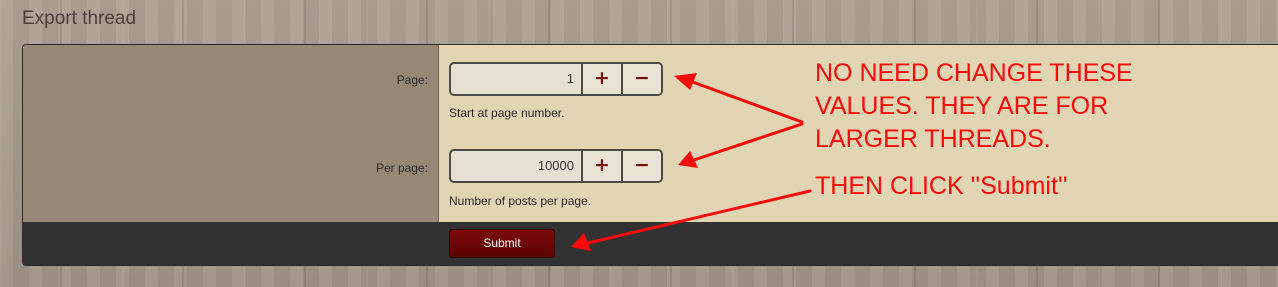 This screenshot has width=1278, height=287. Describe the element at coordinates (748, 142) in the screenshot. I see `arrow-to-per-page-stepper` at that location.